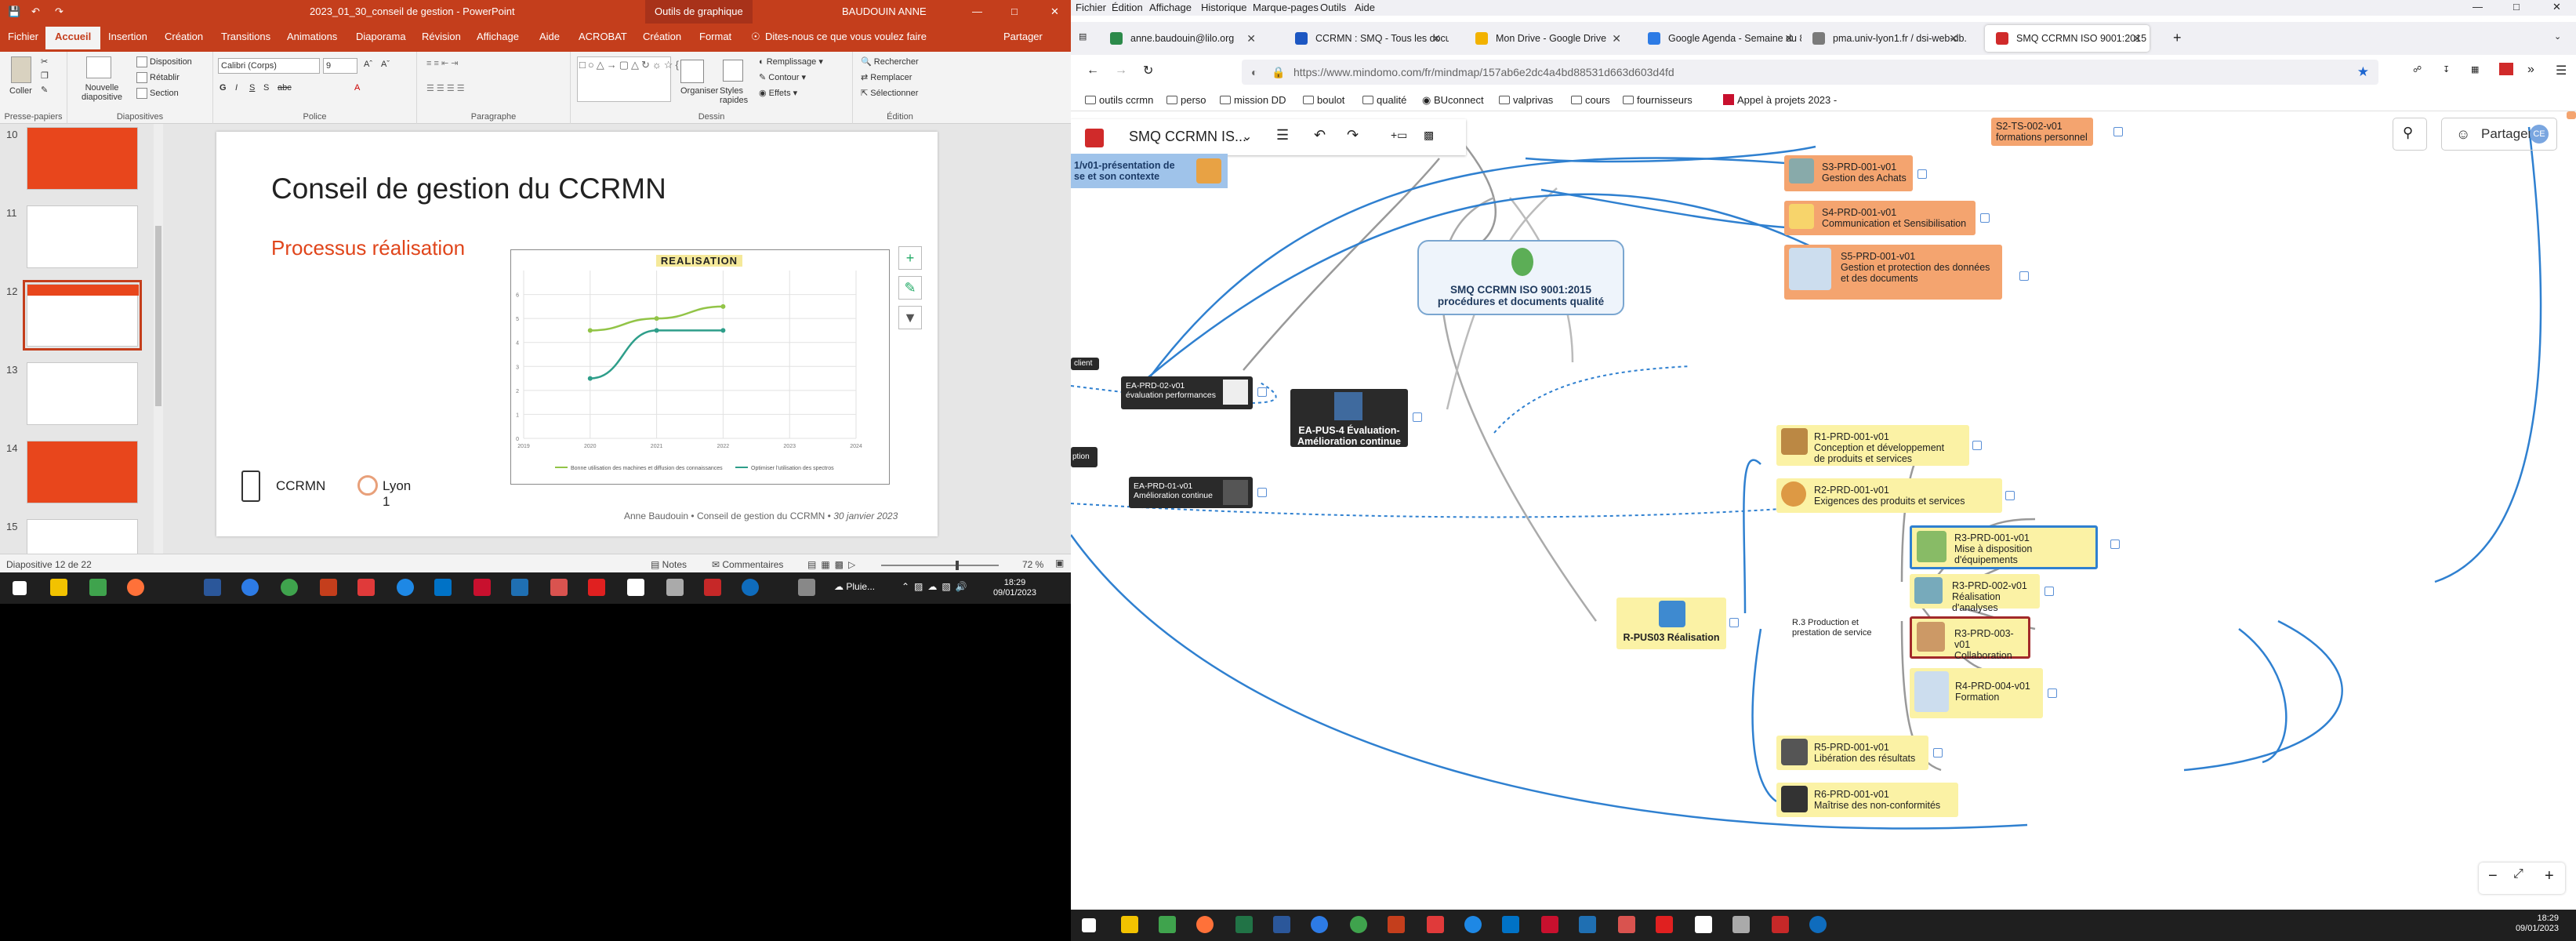 The width and height of the screenshot is (2576, 941). I want to click on chart-elements-button: +, so click(910, 258).